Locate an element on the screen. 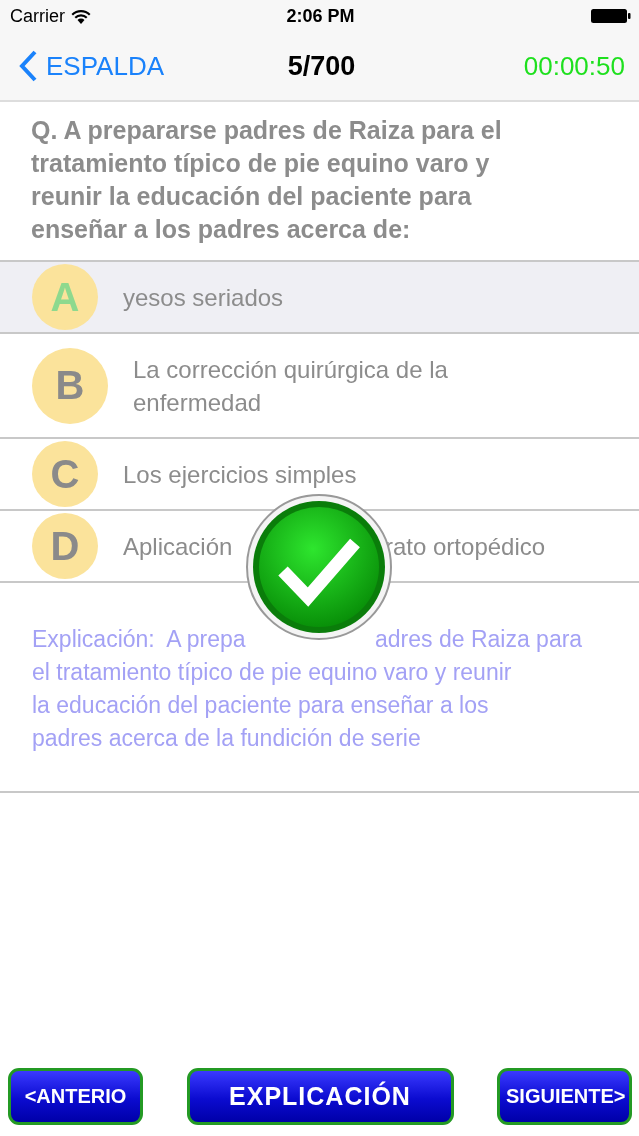 The height and width of the screenshot is (1136, 639). explanation-text: padres acerca de la fundición de serie is located at coordinates (227, 738).